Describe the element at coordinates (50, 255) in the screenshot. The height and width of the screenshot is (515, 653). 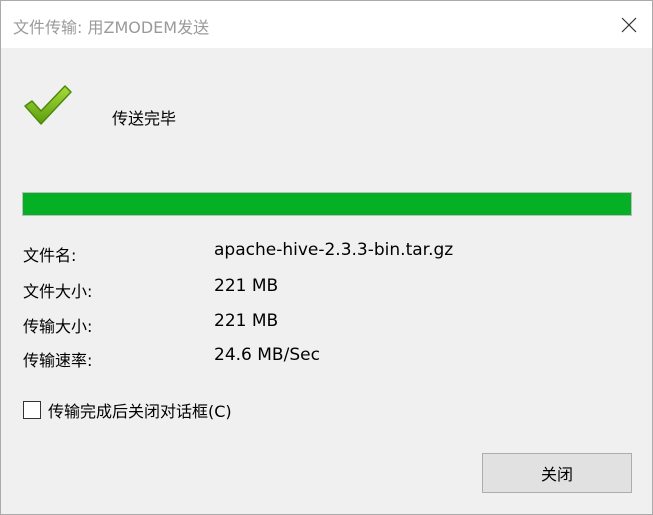
I see `info-label: 文件名:` at that location.